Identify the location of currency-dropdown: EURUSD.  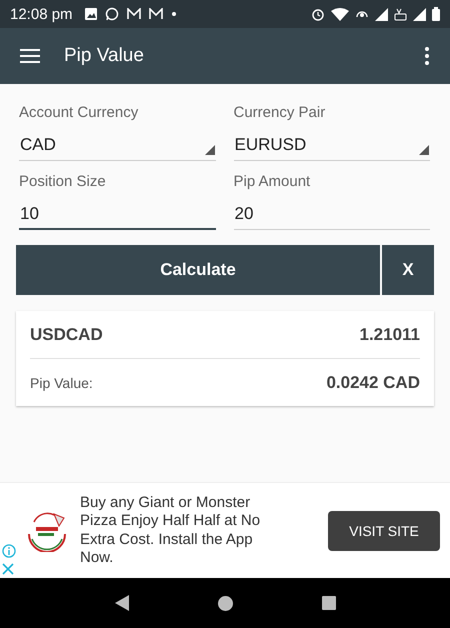
(332, 146).